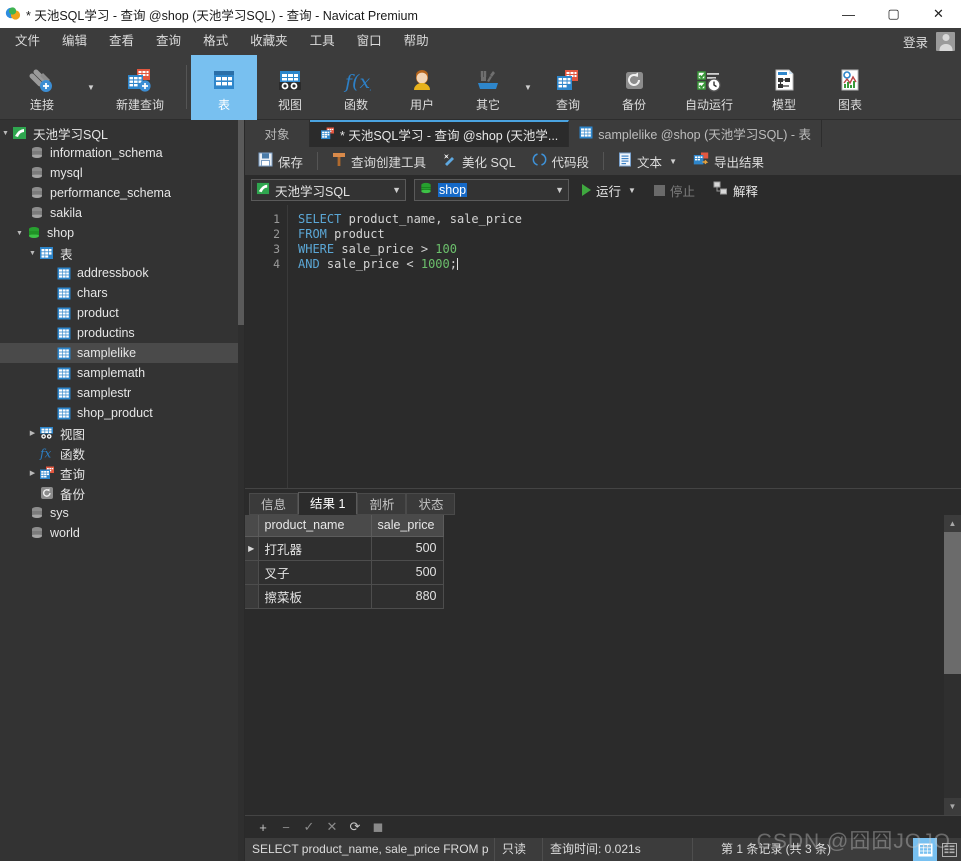  I want to click on tree-node-tables-folder: ▼ 表, so click(122, 253).